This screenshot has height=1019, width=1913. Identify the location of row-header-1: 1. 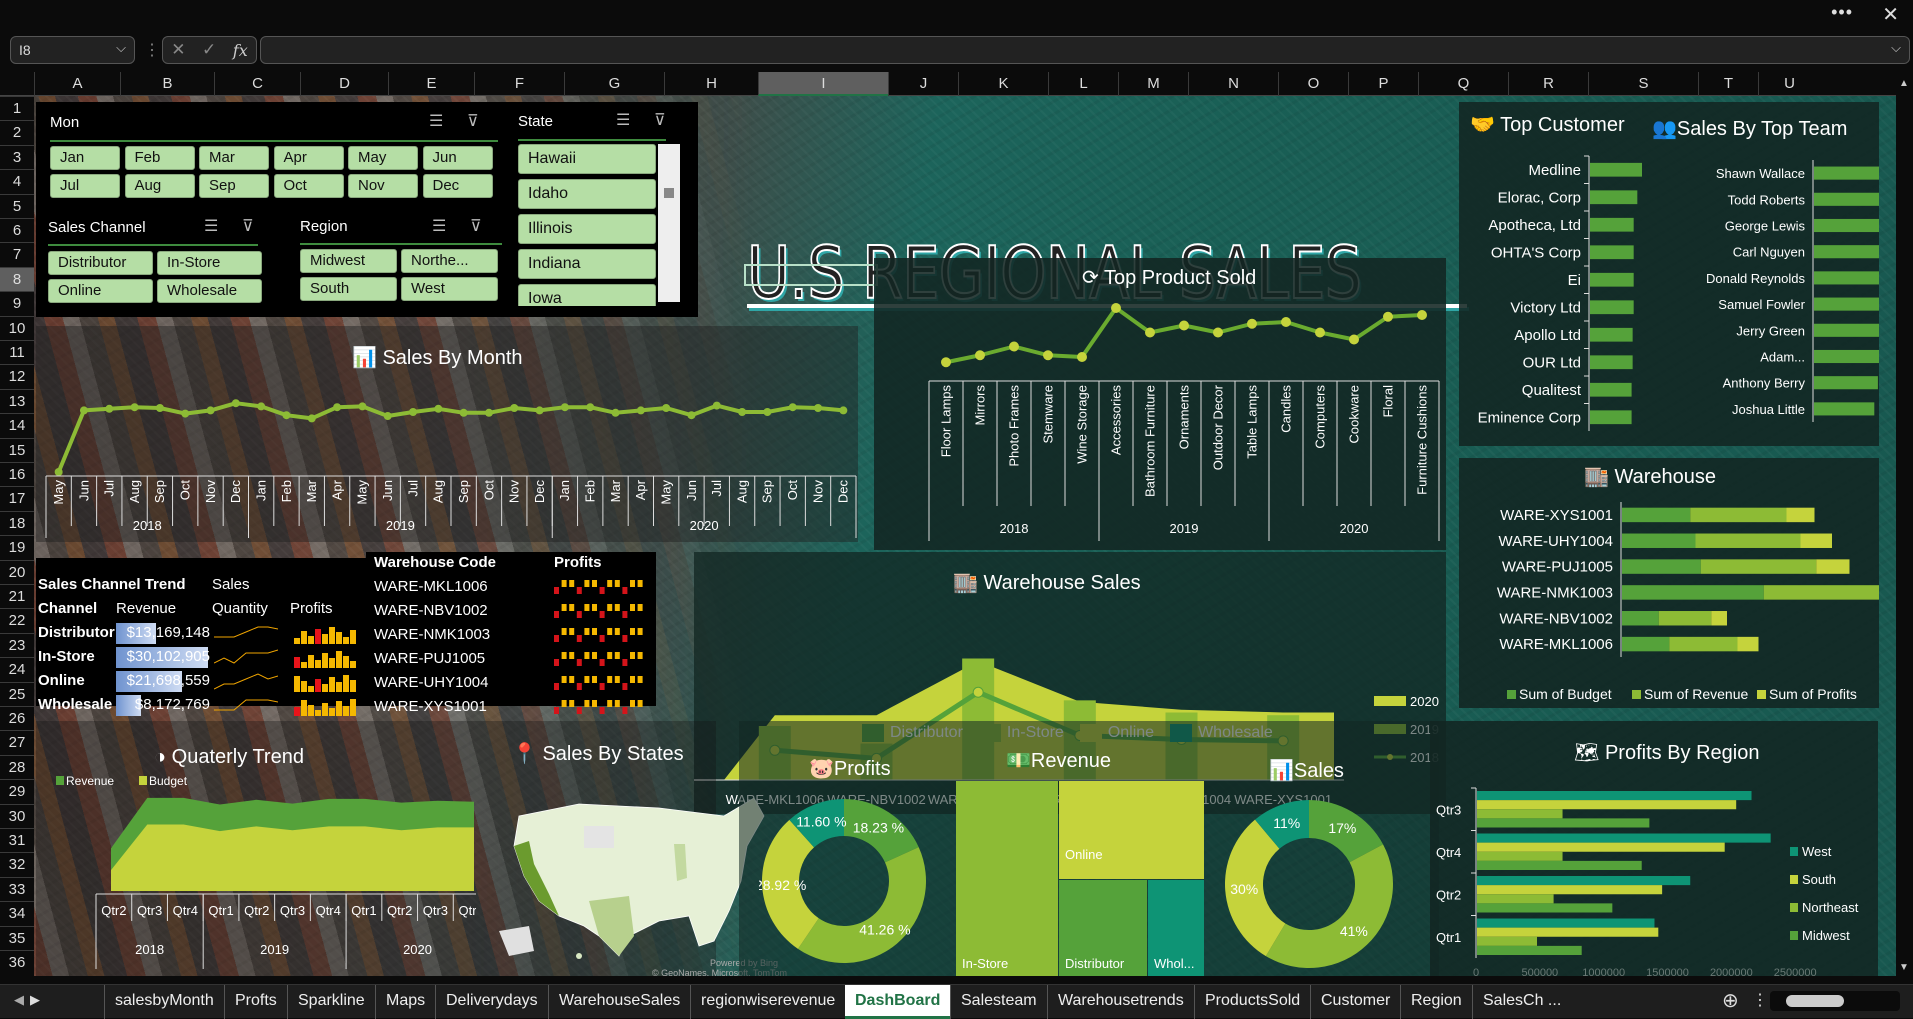
(17, 108).